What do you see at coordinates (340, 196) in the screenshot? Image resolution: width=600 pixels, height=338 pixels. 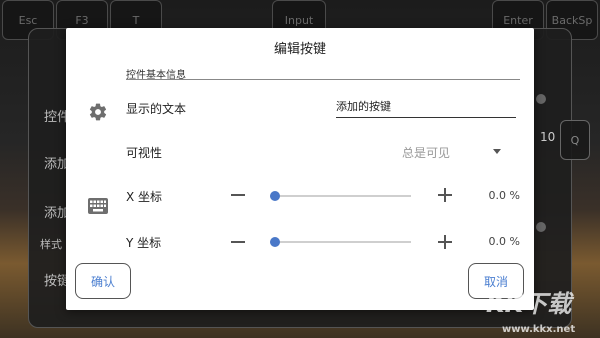 I see `x-slider` at bounding box center [340, 196].